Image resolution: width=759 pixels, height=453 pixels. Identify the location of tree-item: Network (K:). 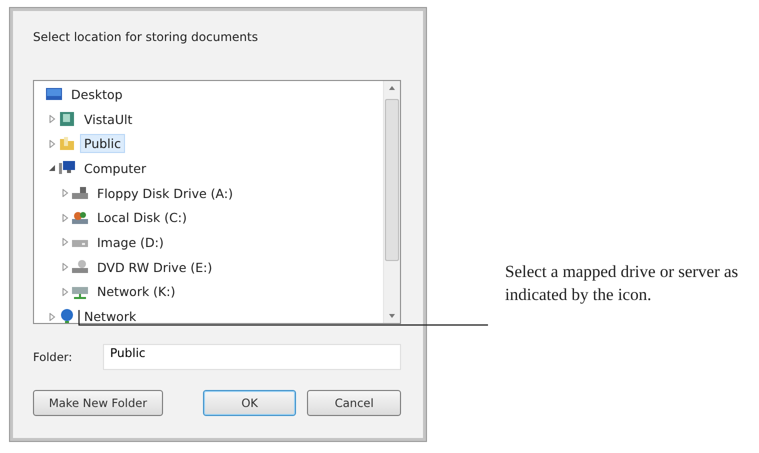
(136, 292).